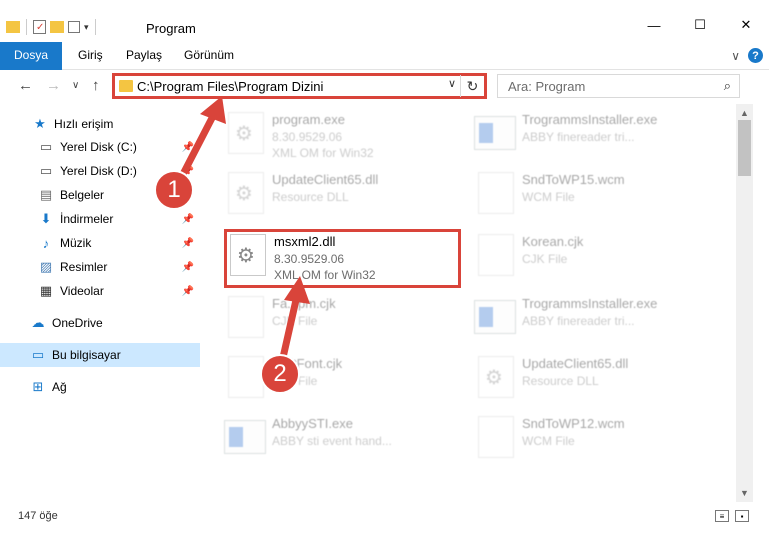 The width and height of the screenshot is (769, 538). What do you see at coordinates (297, 290) in the screenshot?
I see `arrow-2-head` at bounding box center [297, 290].